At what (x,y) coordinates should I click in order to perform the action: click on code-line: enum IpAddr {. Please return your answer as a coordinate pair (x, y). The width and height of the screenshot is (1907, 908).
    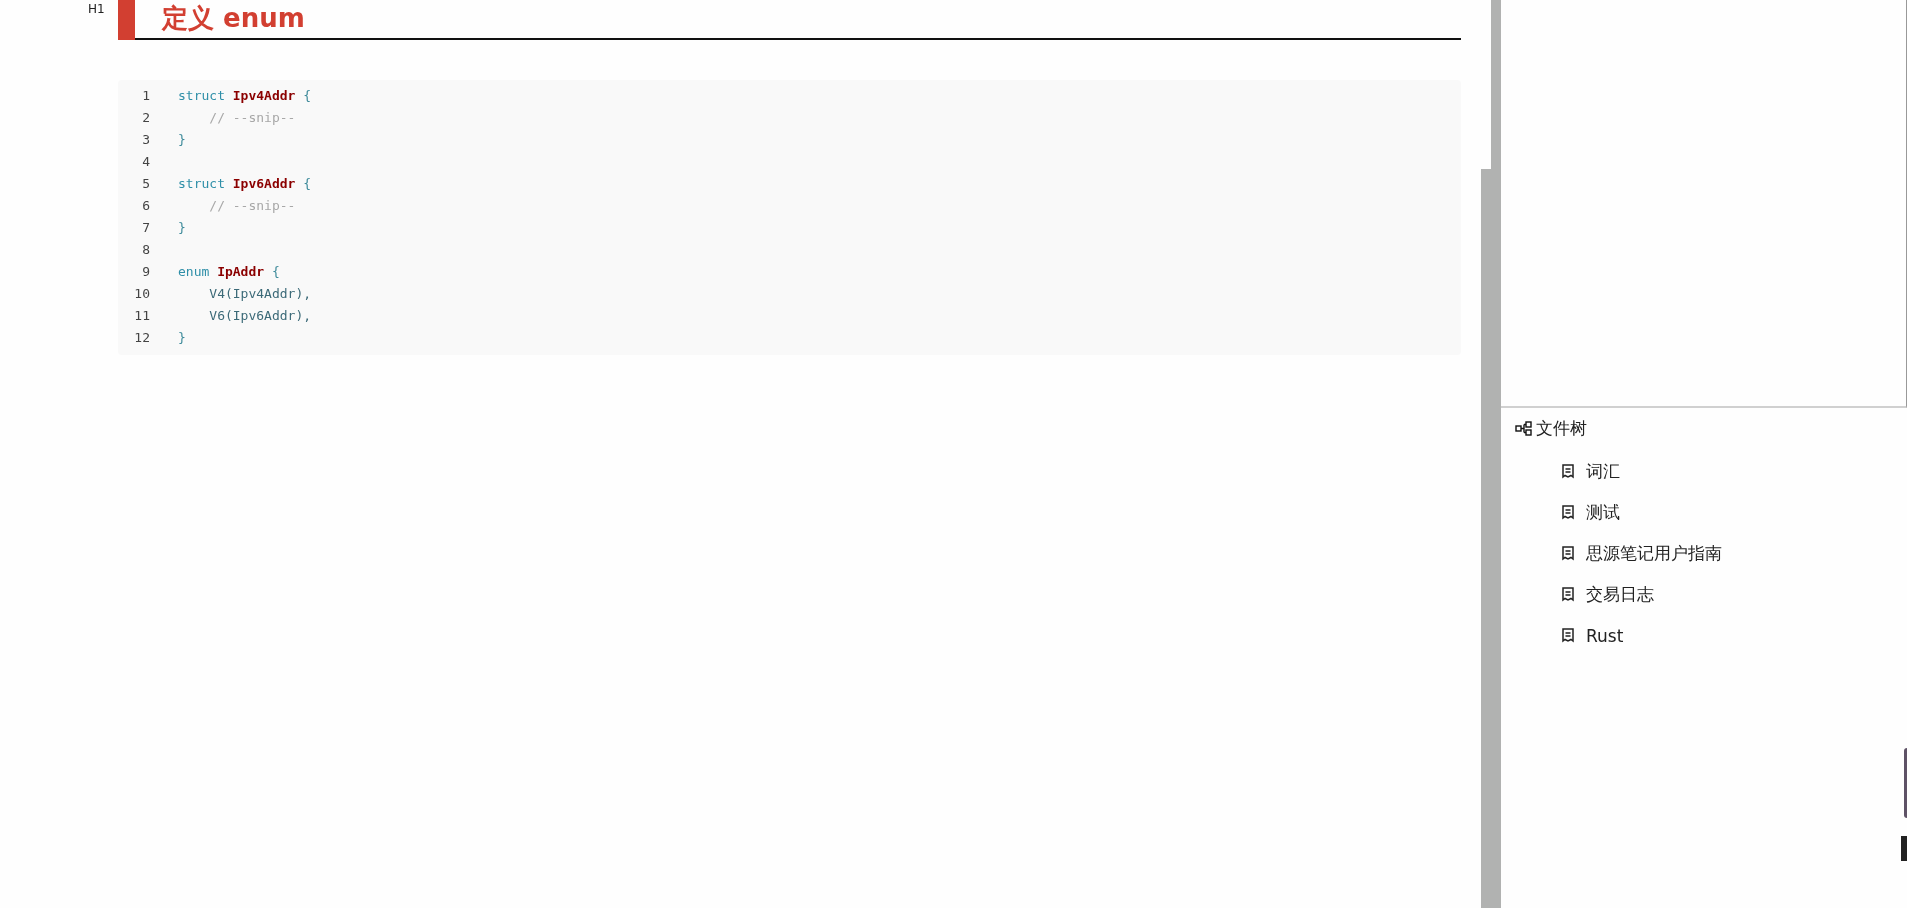
    Looking at the image, I should click on (229, 272).